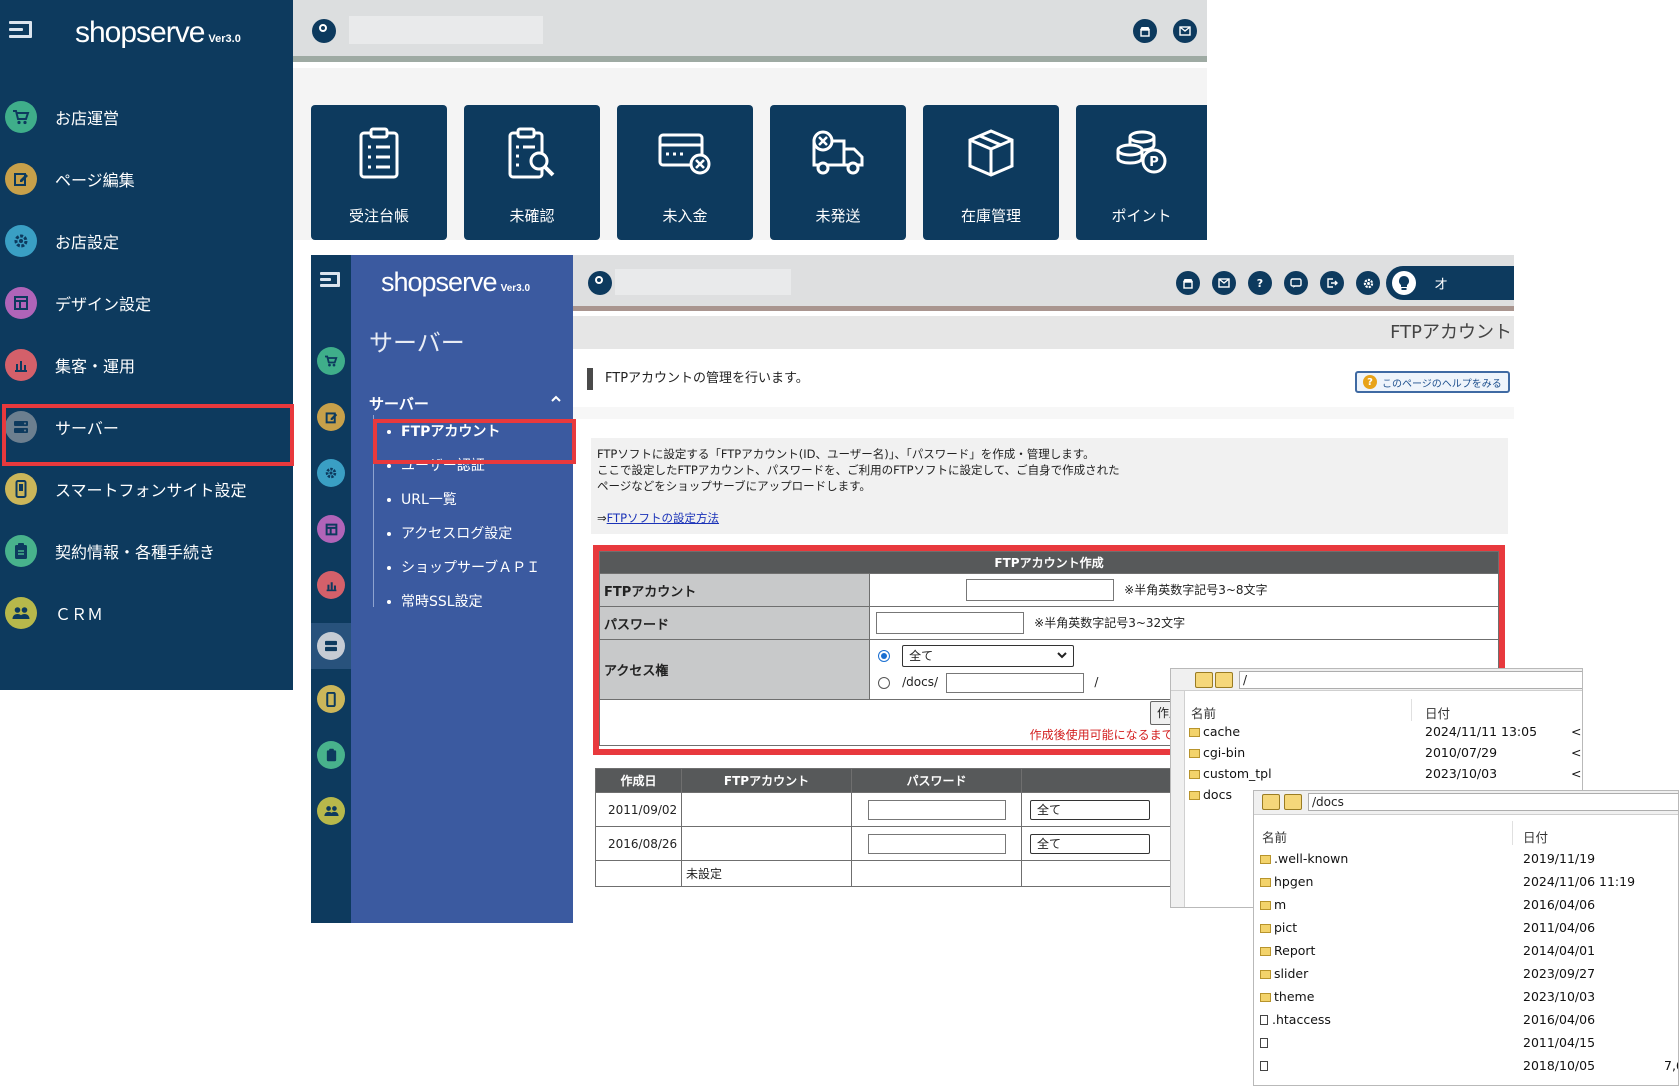 The image size is (1679, 1086). Describe the element at coordinates (331, 755) in the screenshot. I see `clipboard-icon` at that location.